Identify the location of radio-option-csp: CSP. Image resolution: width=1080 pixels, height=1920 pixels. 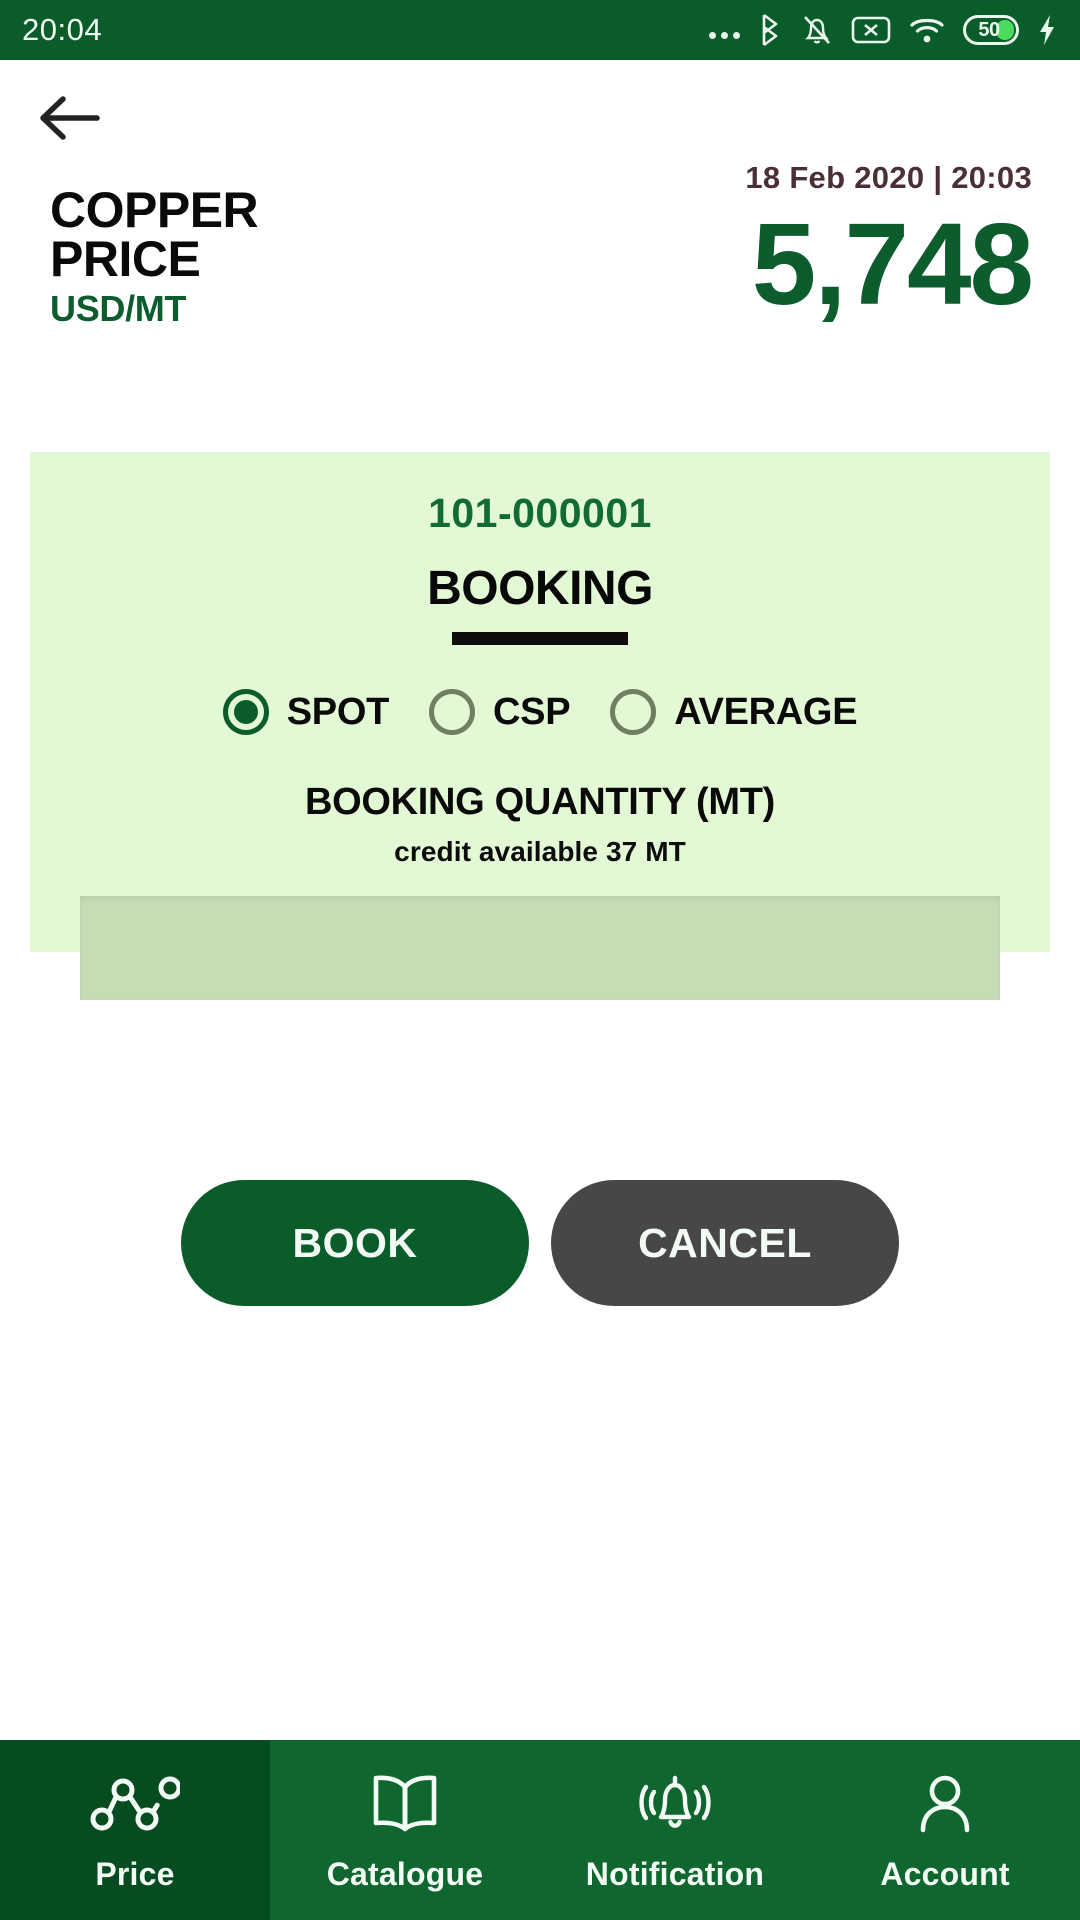
(500, 712).